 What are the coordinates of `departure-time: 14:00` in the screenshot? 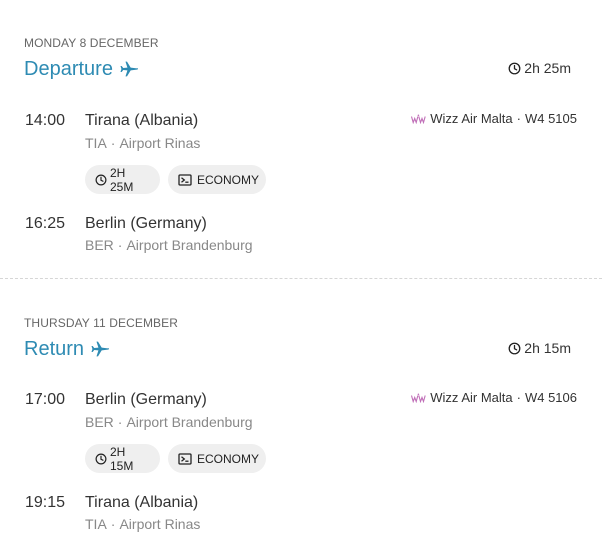 It's located at (45, 120).